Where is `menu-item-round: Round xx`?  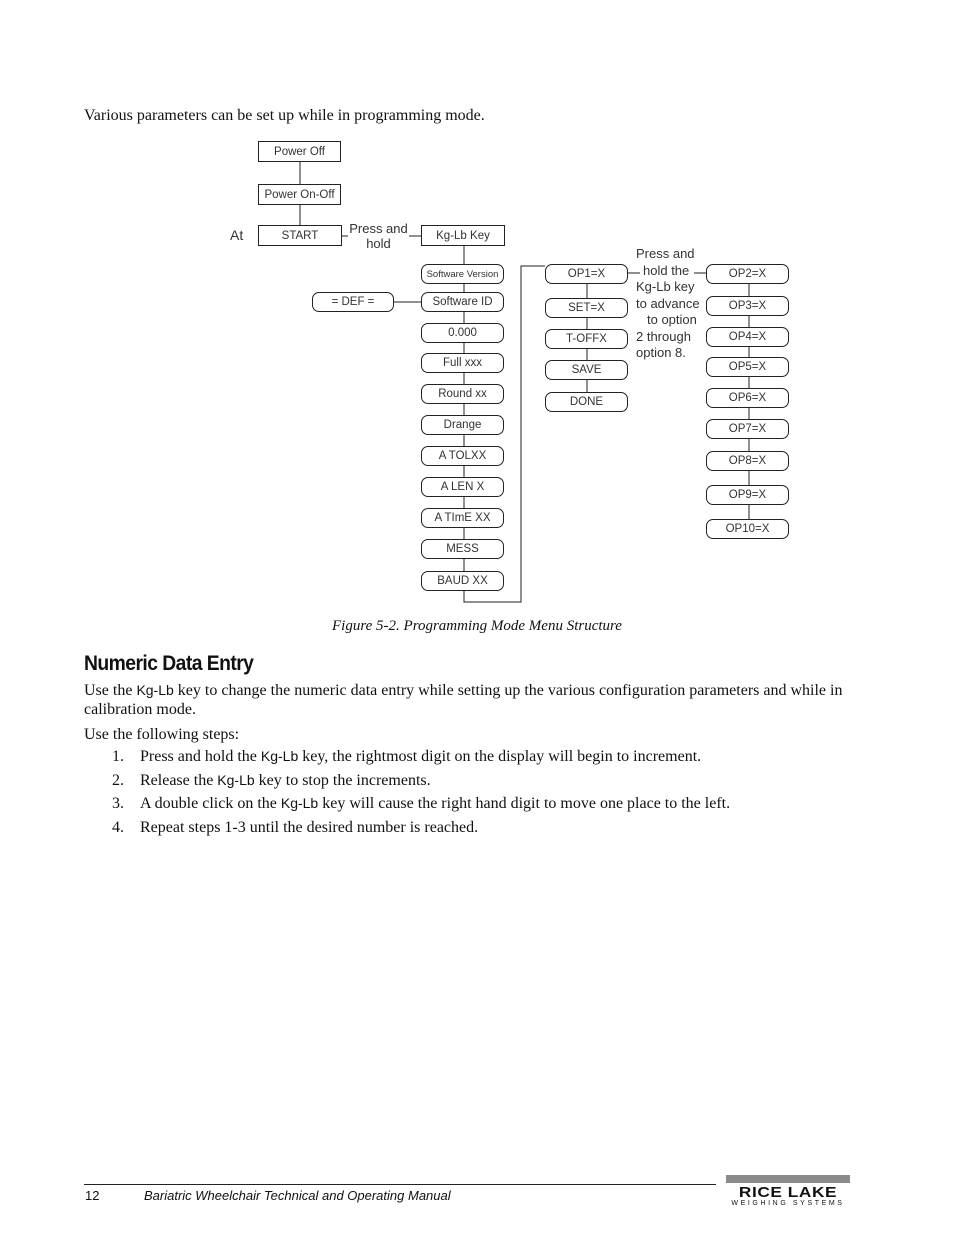 menu-item-round: Round xx is located at coordinates (462, 394).